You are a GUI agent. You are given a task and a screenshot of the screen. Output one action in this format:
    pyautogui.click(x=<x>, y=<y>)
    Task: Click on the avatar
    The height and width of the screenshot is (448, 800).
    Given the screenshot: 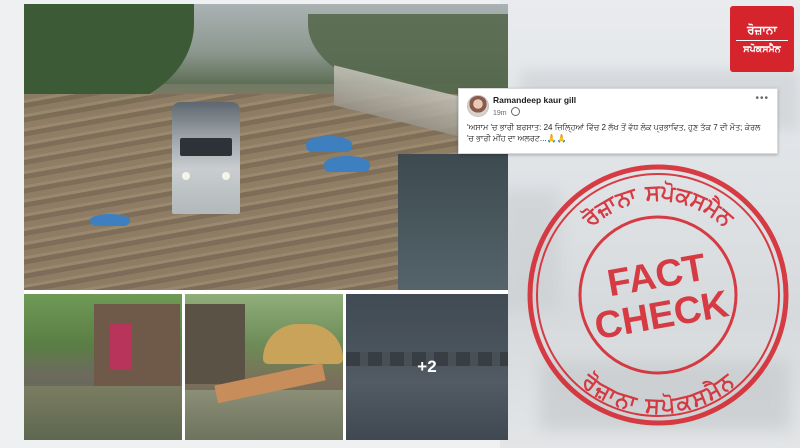 What is the action you would take?
    pyautogui.click(x=478, y=106)
    